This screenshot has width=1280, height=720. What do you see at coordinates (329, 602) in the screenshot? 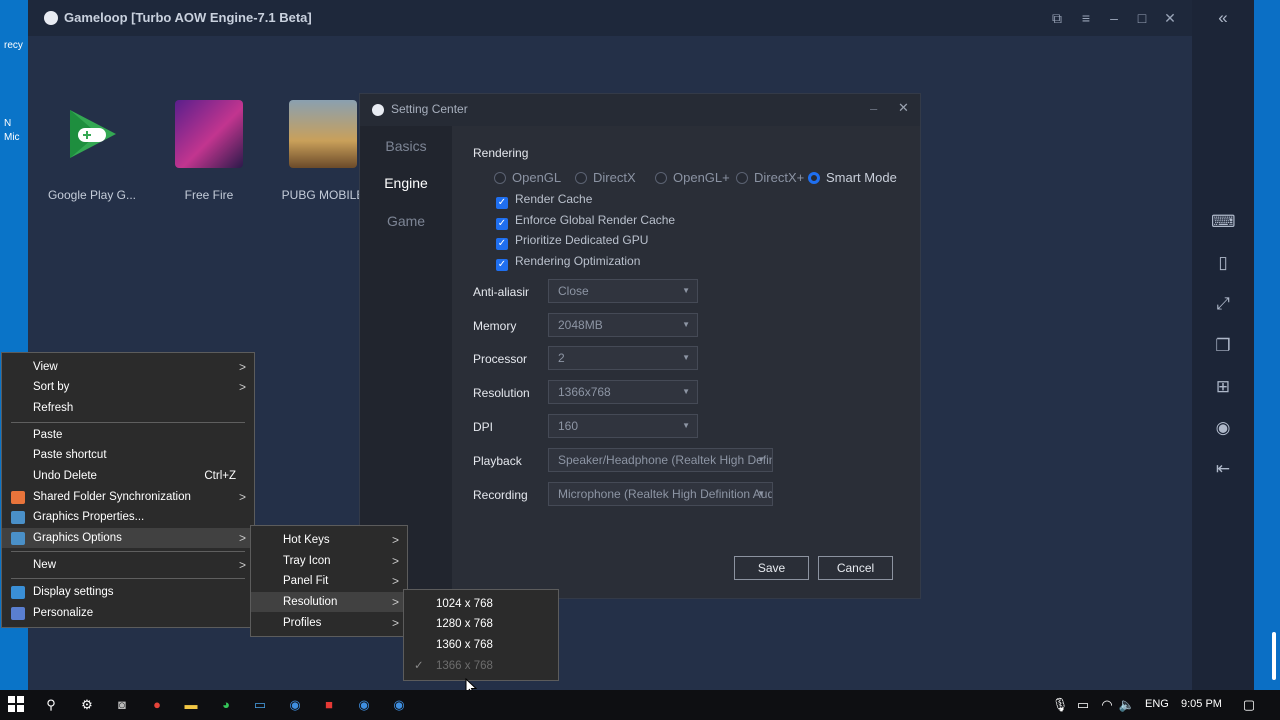
I see `menu-item-resolution: Resolution >` at bounding box center [329, 602].